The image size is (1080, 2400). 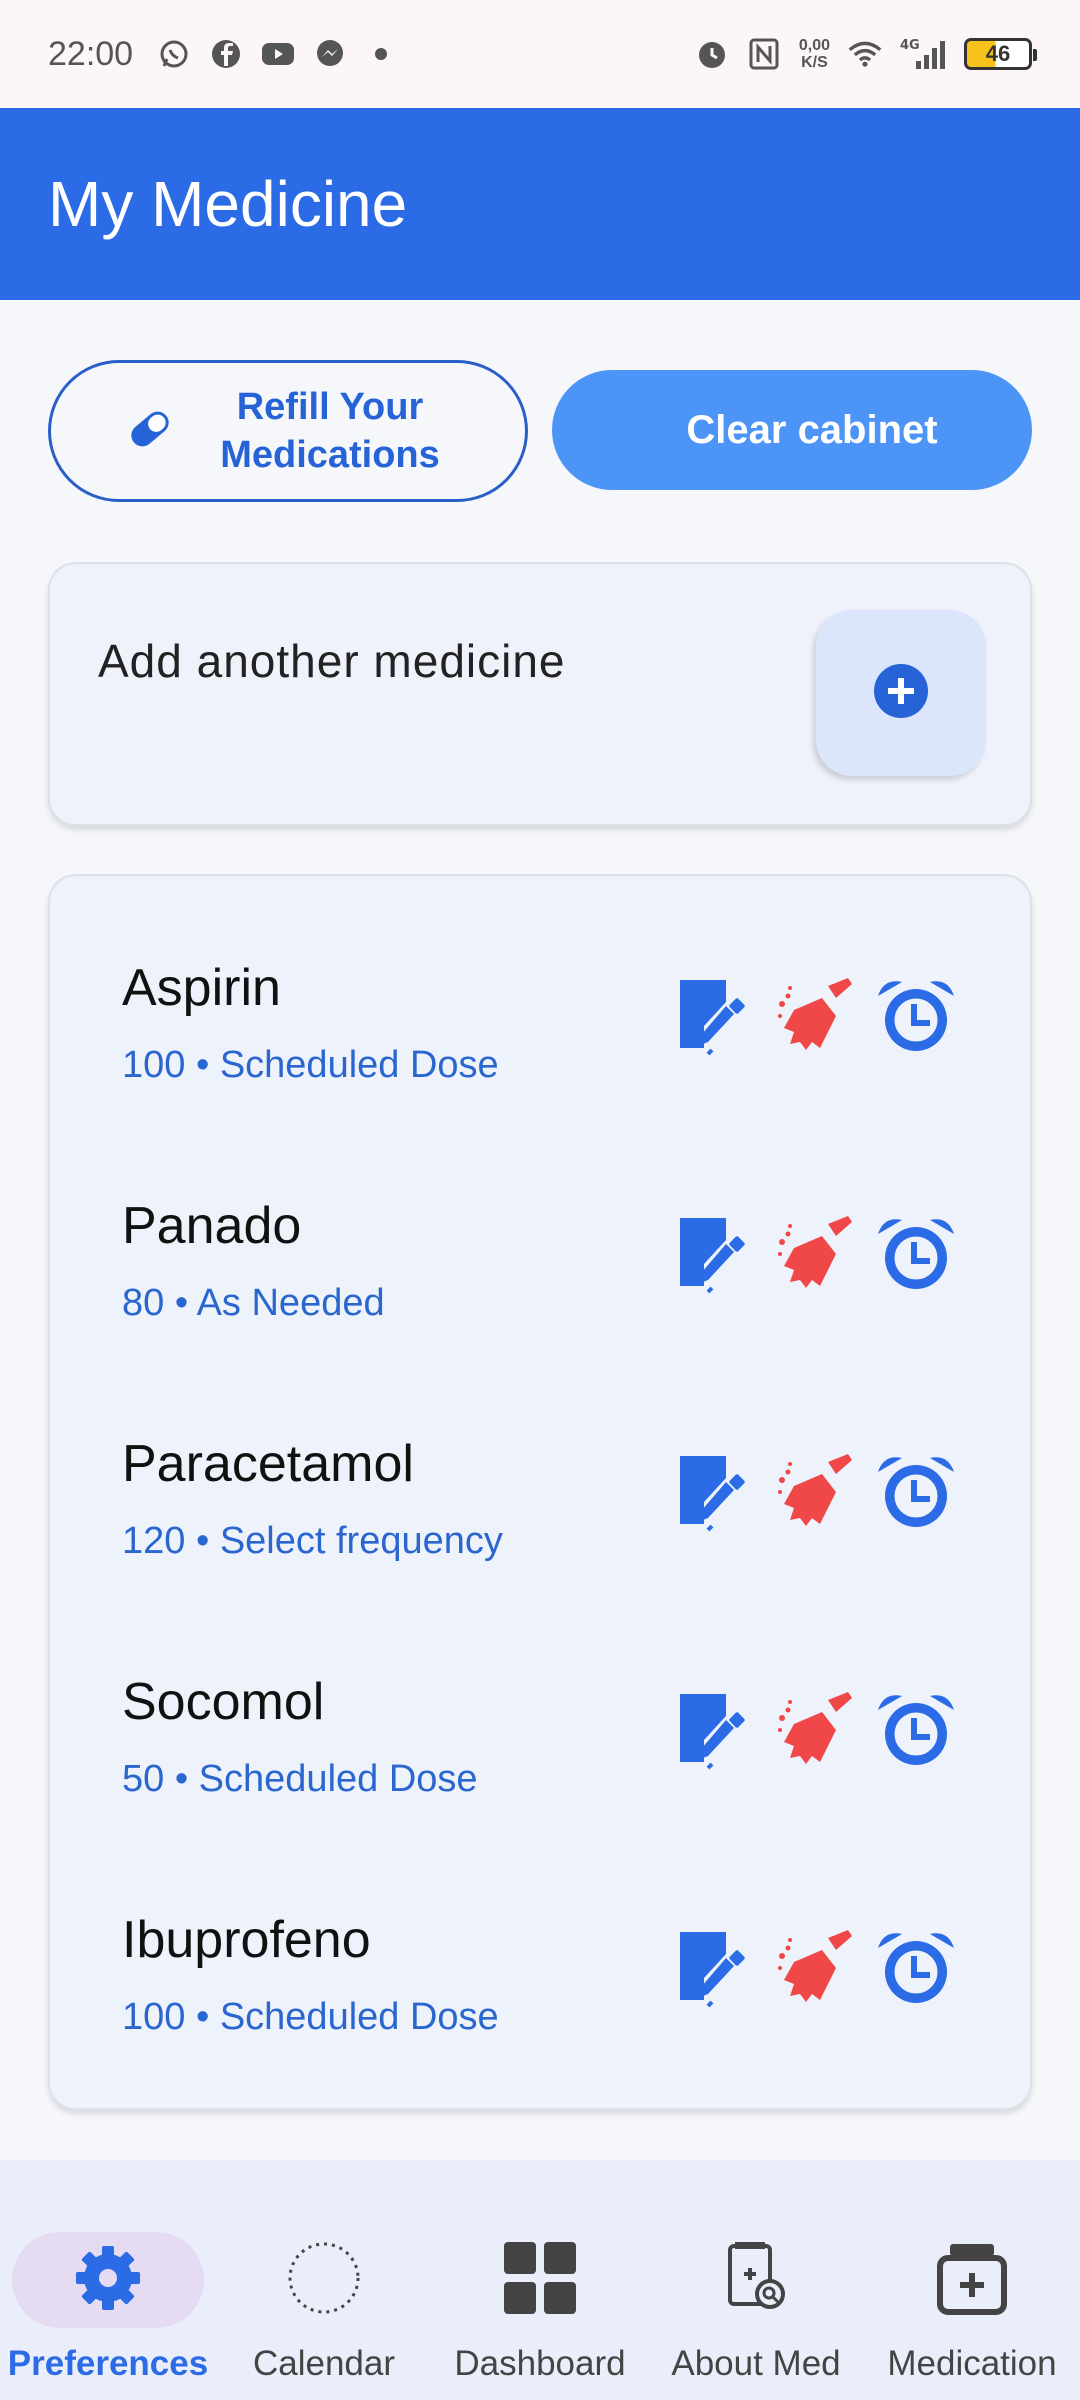 What do you see at coordinates (246, 1940) in the screenshot?
I see `medicine-name: Ibuprofeno` at bounding box center [246, 1940].